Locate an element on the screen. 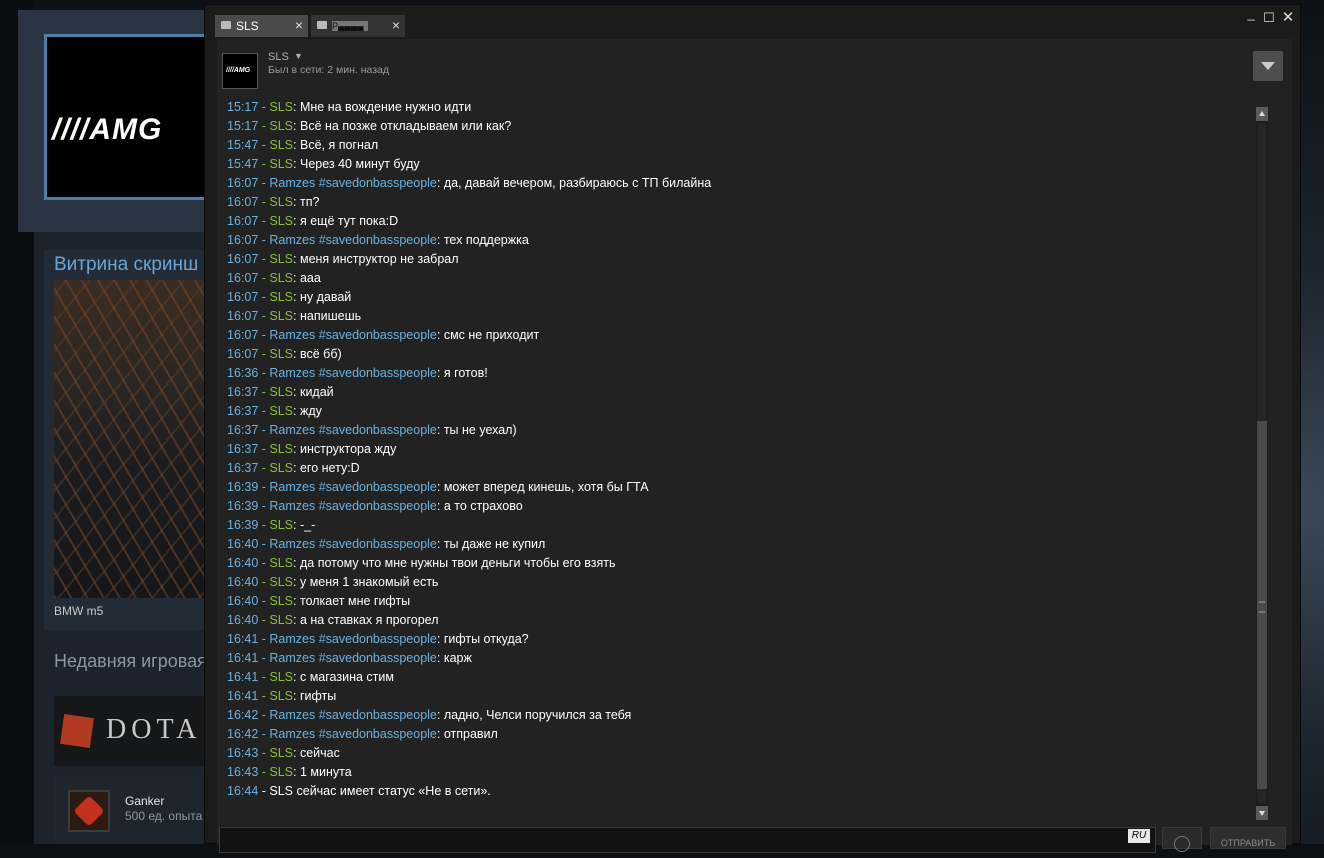 The width and height of the screenshot is (1324, 858). message-text: отправил is located at coordinates (470, 734).